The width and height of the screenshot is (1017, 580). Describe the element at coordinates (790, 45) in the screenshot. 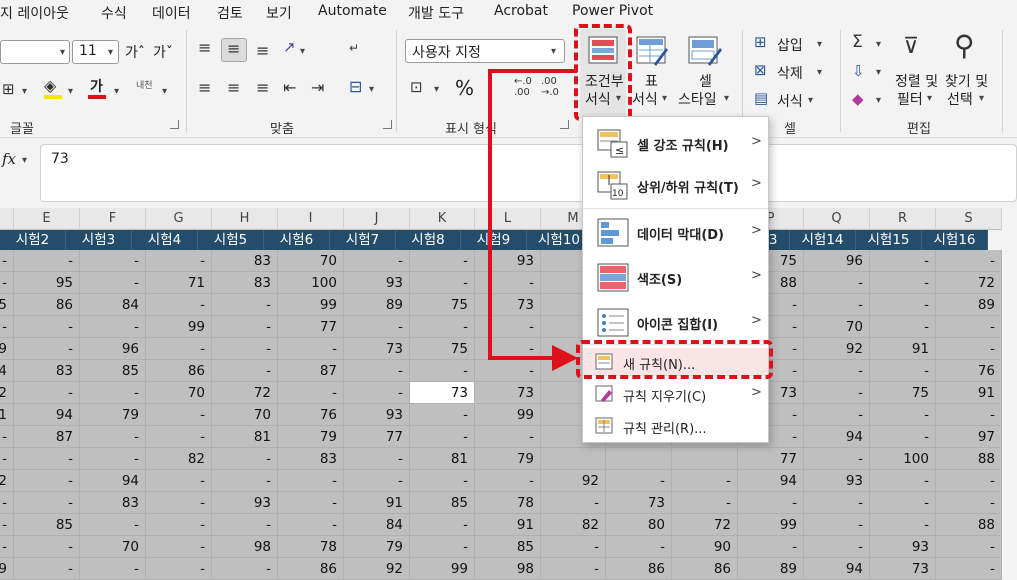

I see `insert-button: 삽입` at that location.